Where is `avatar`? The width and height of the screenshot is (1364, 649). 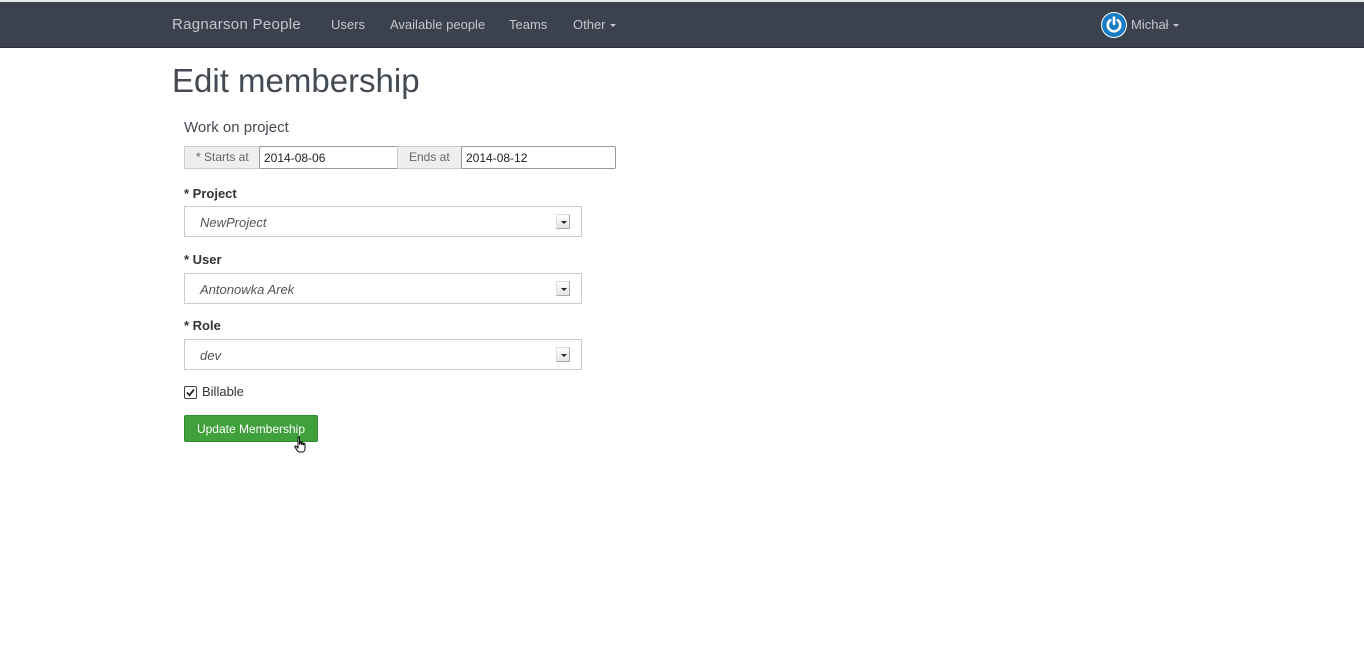
avatar is located at coordinates (1114, 25).